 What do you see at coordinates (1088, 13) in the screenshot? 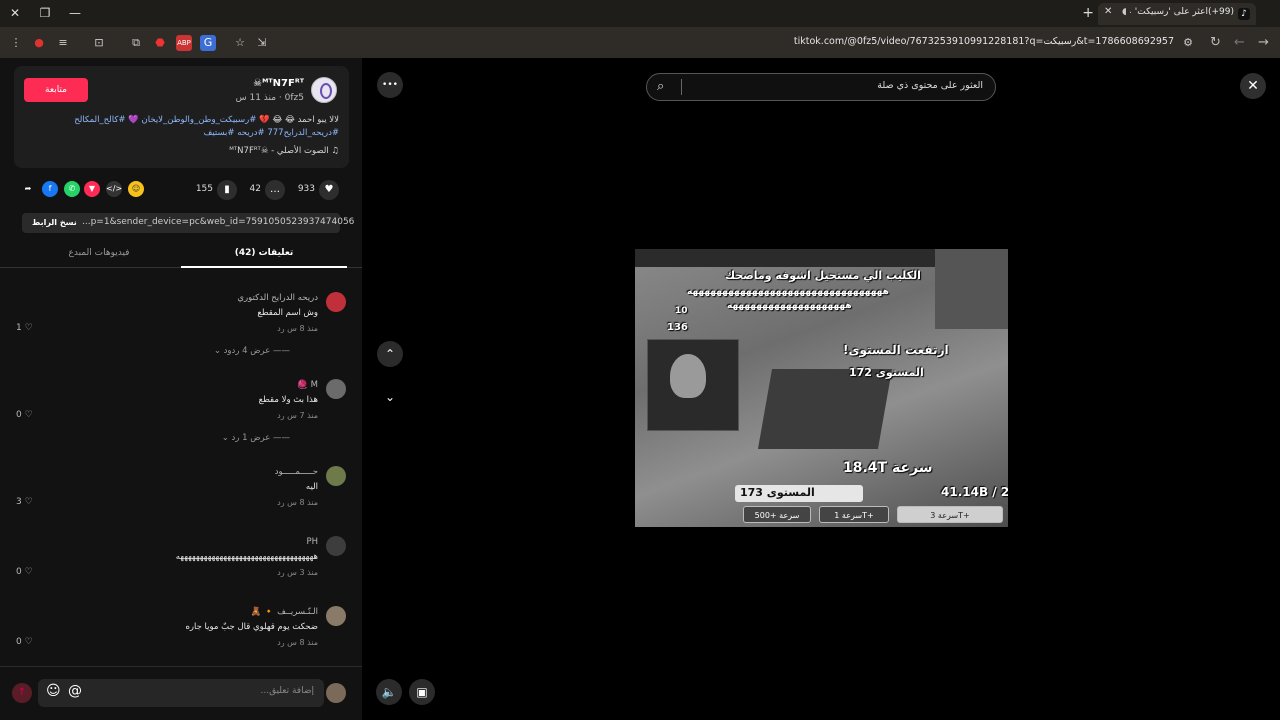
I see `new-tab-button: +` at bounding box center [1088, 13].